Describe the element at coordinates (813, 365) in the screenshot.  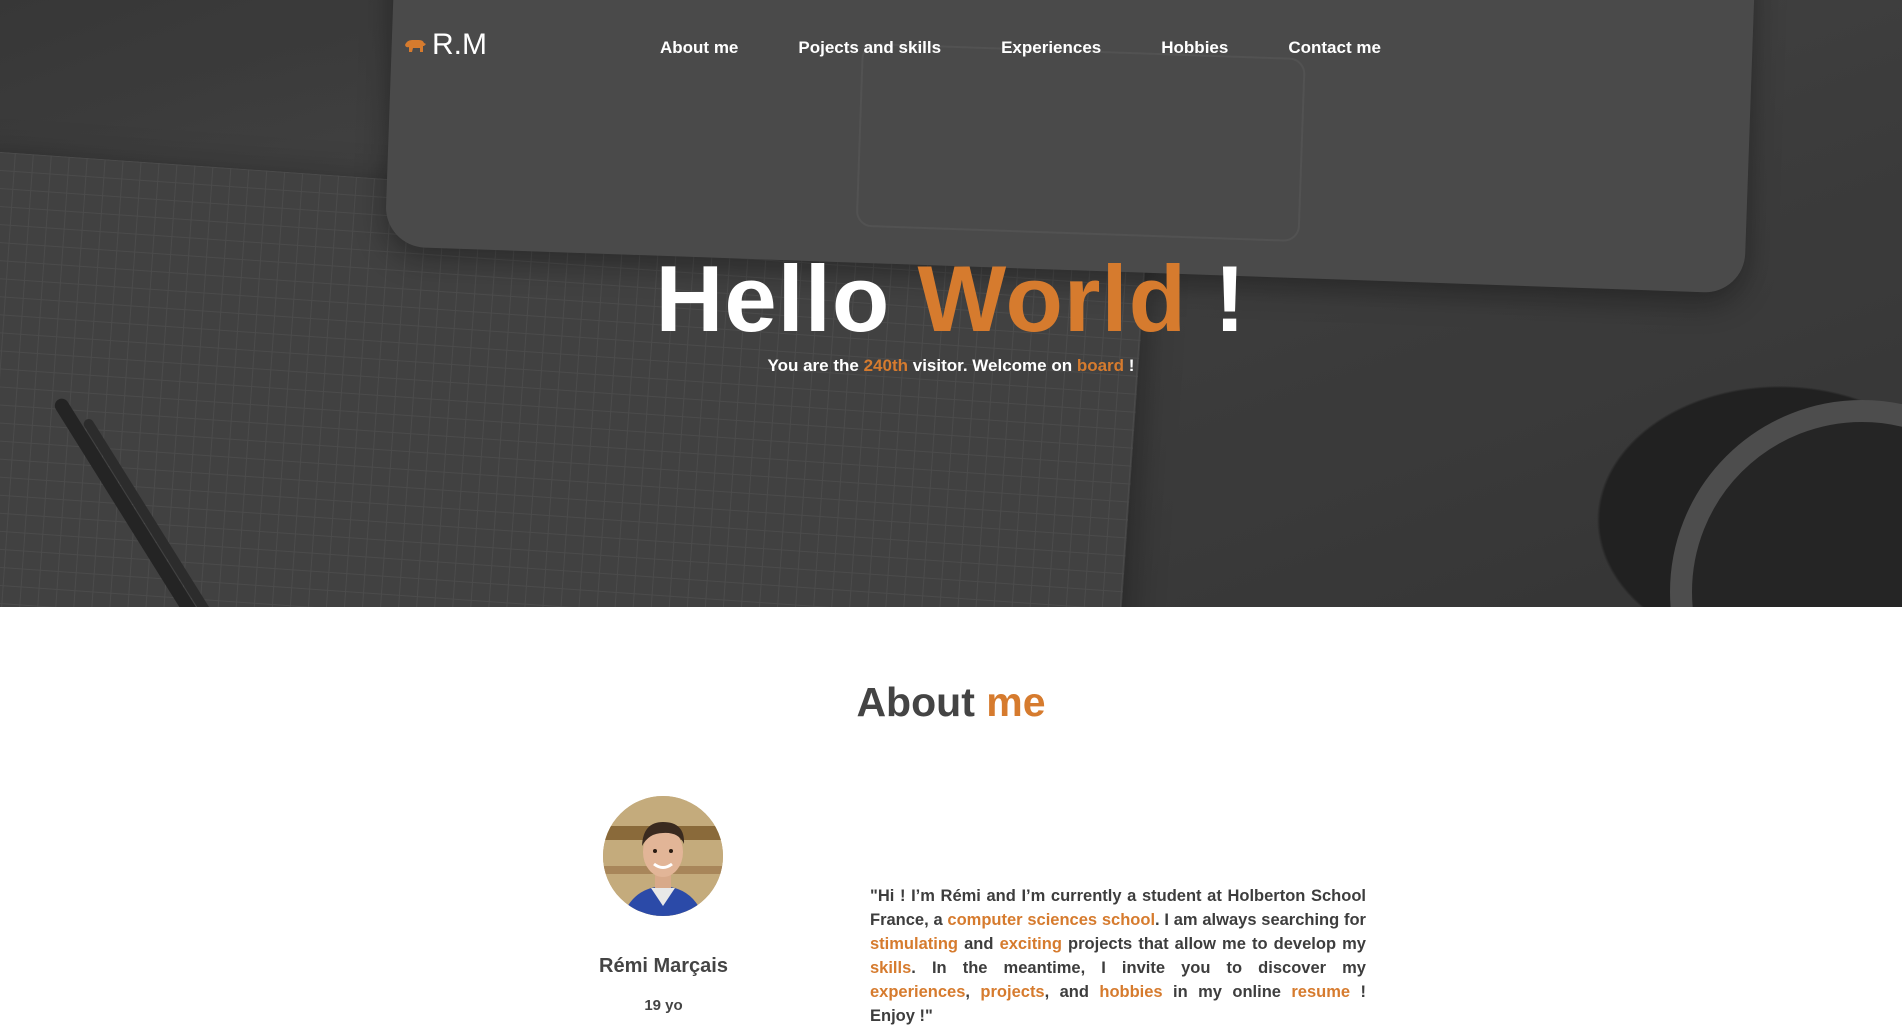
I see `visitor-text-1: You are the` at that location.